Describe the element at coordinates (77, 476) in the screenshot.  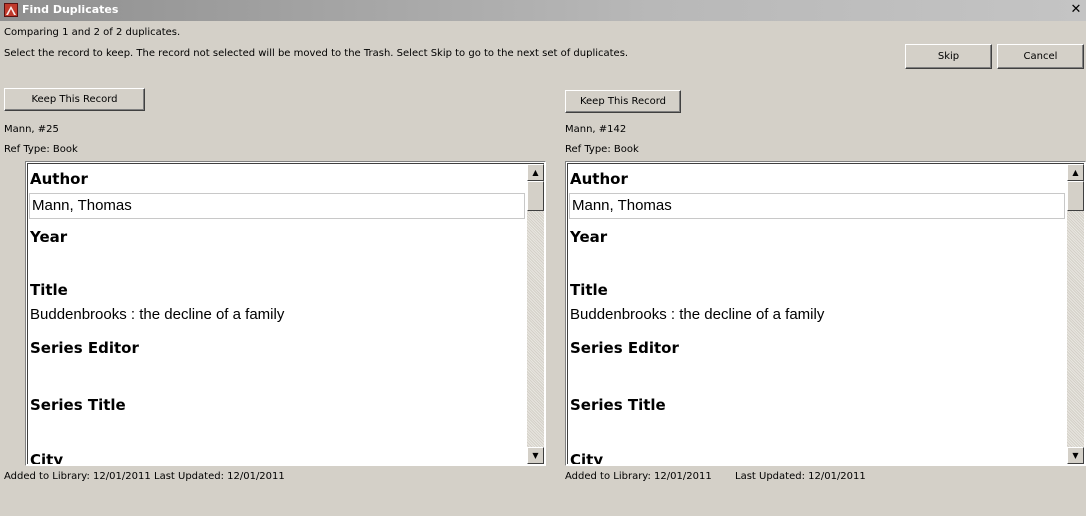
I see `record-1-added: Added to Library: 12/01/2011` at that location.